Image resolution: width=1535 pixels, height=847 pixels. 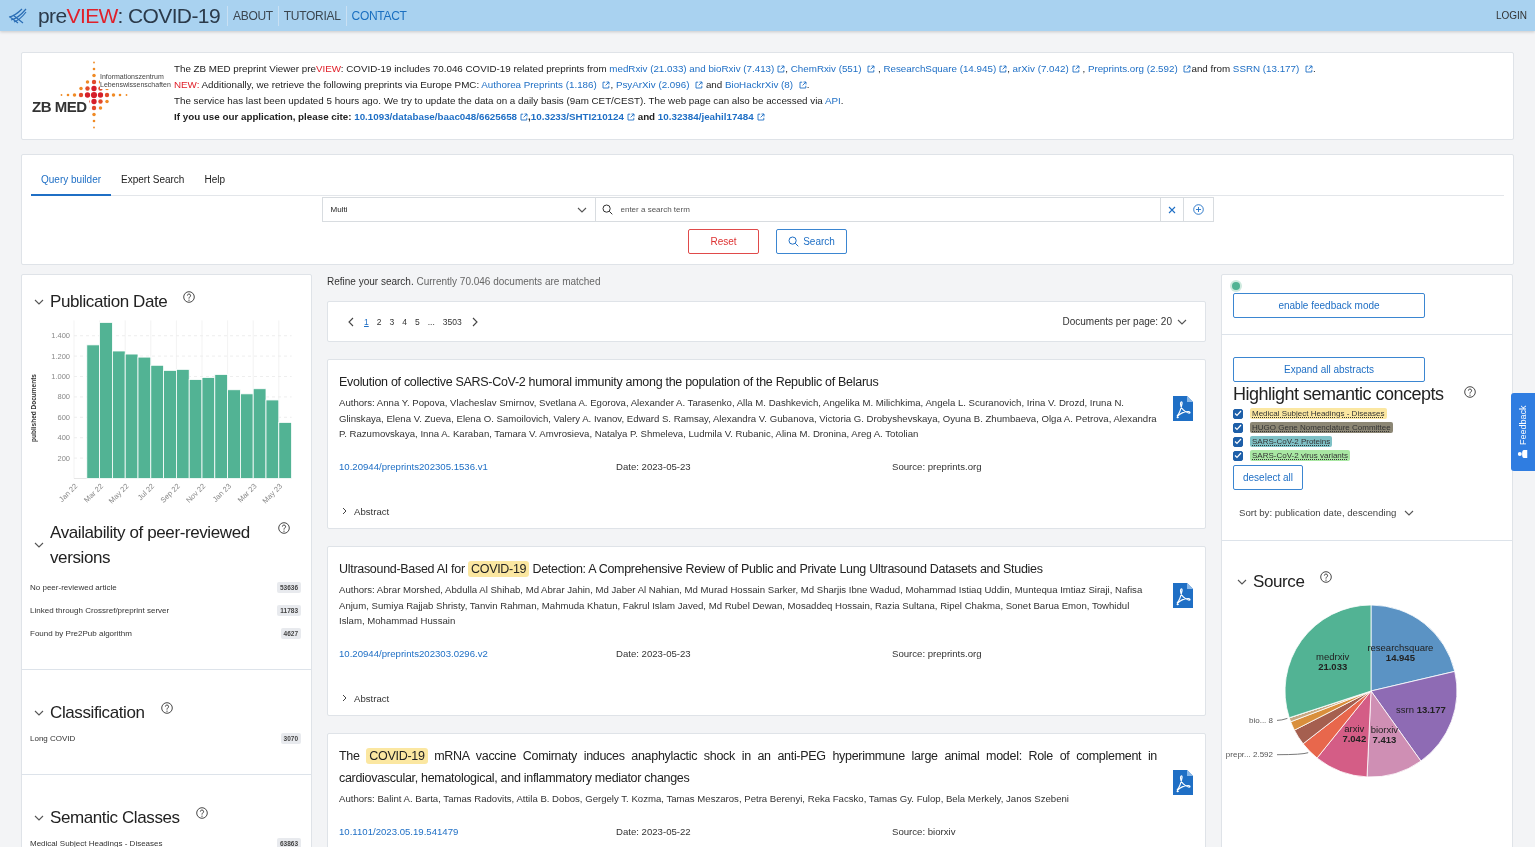 What do you see at coordinates (97, 713) in the screenshot?
I see `facet-title: Classification` at bounding box center [97, 713].